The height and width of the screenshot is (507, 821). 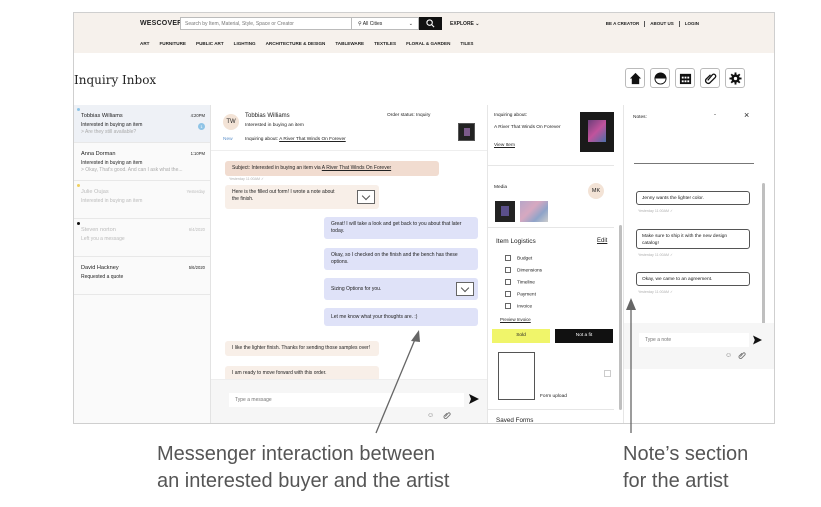 I want to click on note-item: Okay, we came to an agreement., so click(x=693, y=279).